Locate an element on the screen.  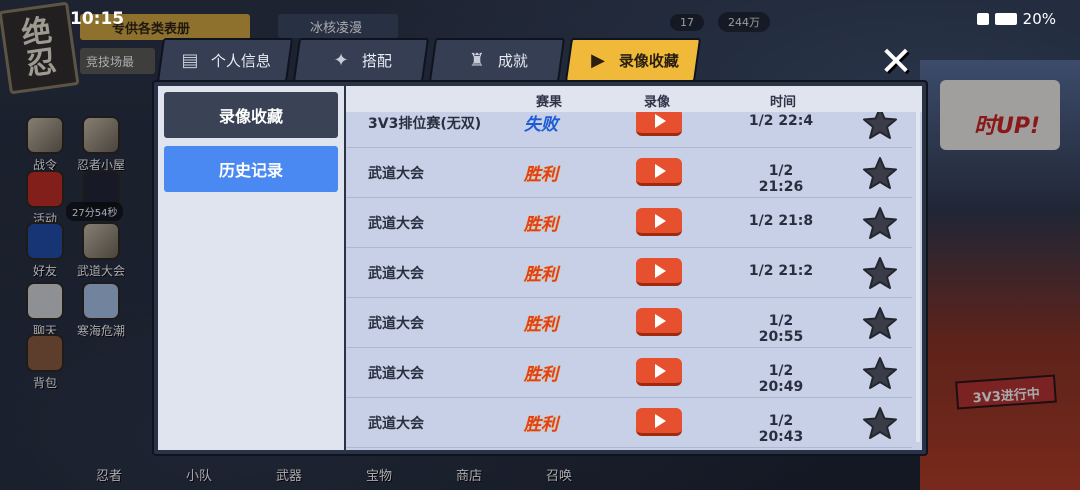
table-row: 武道大会 胜利 1/2 20:55 is located at coordinates (629, 323).